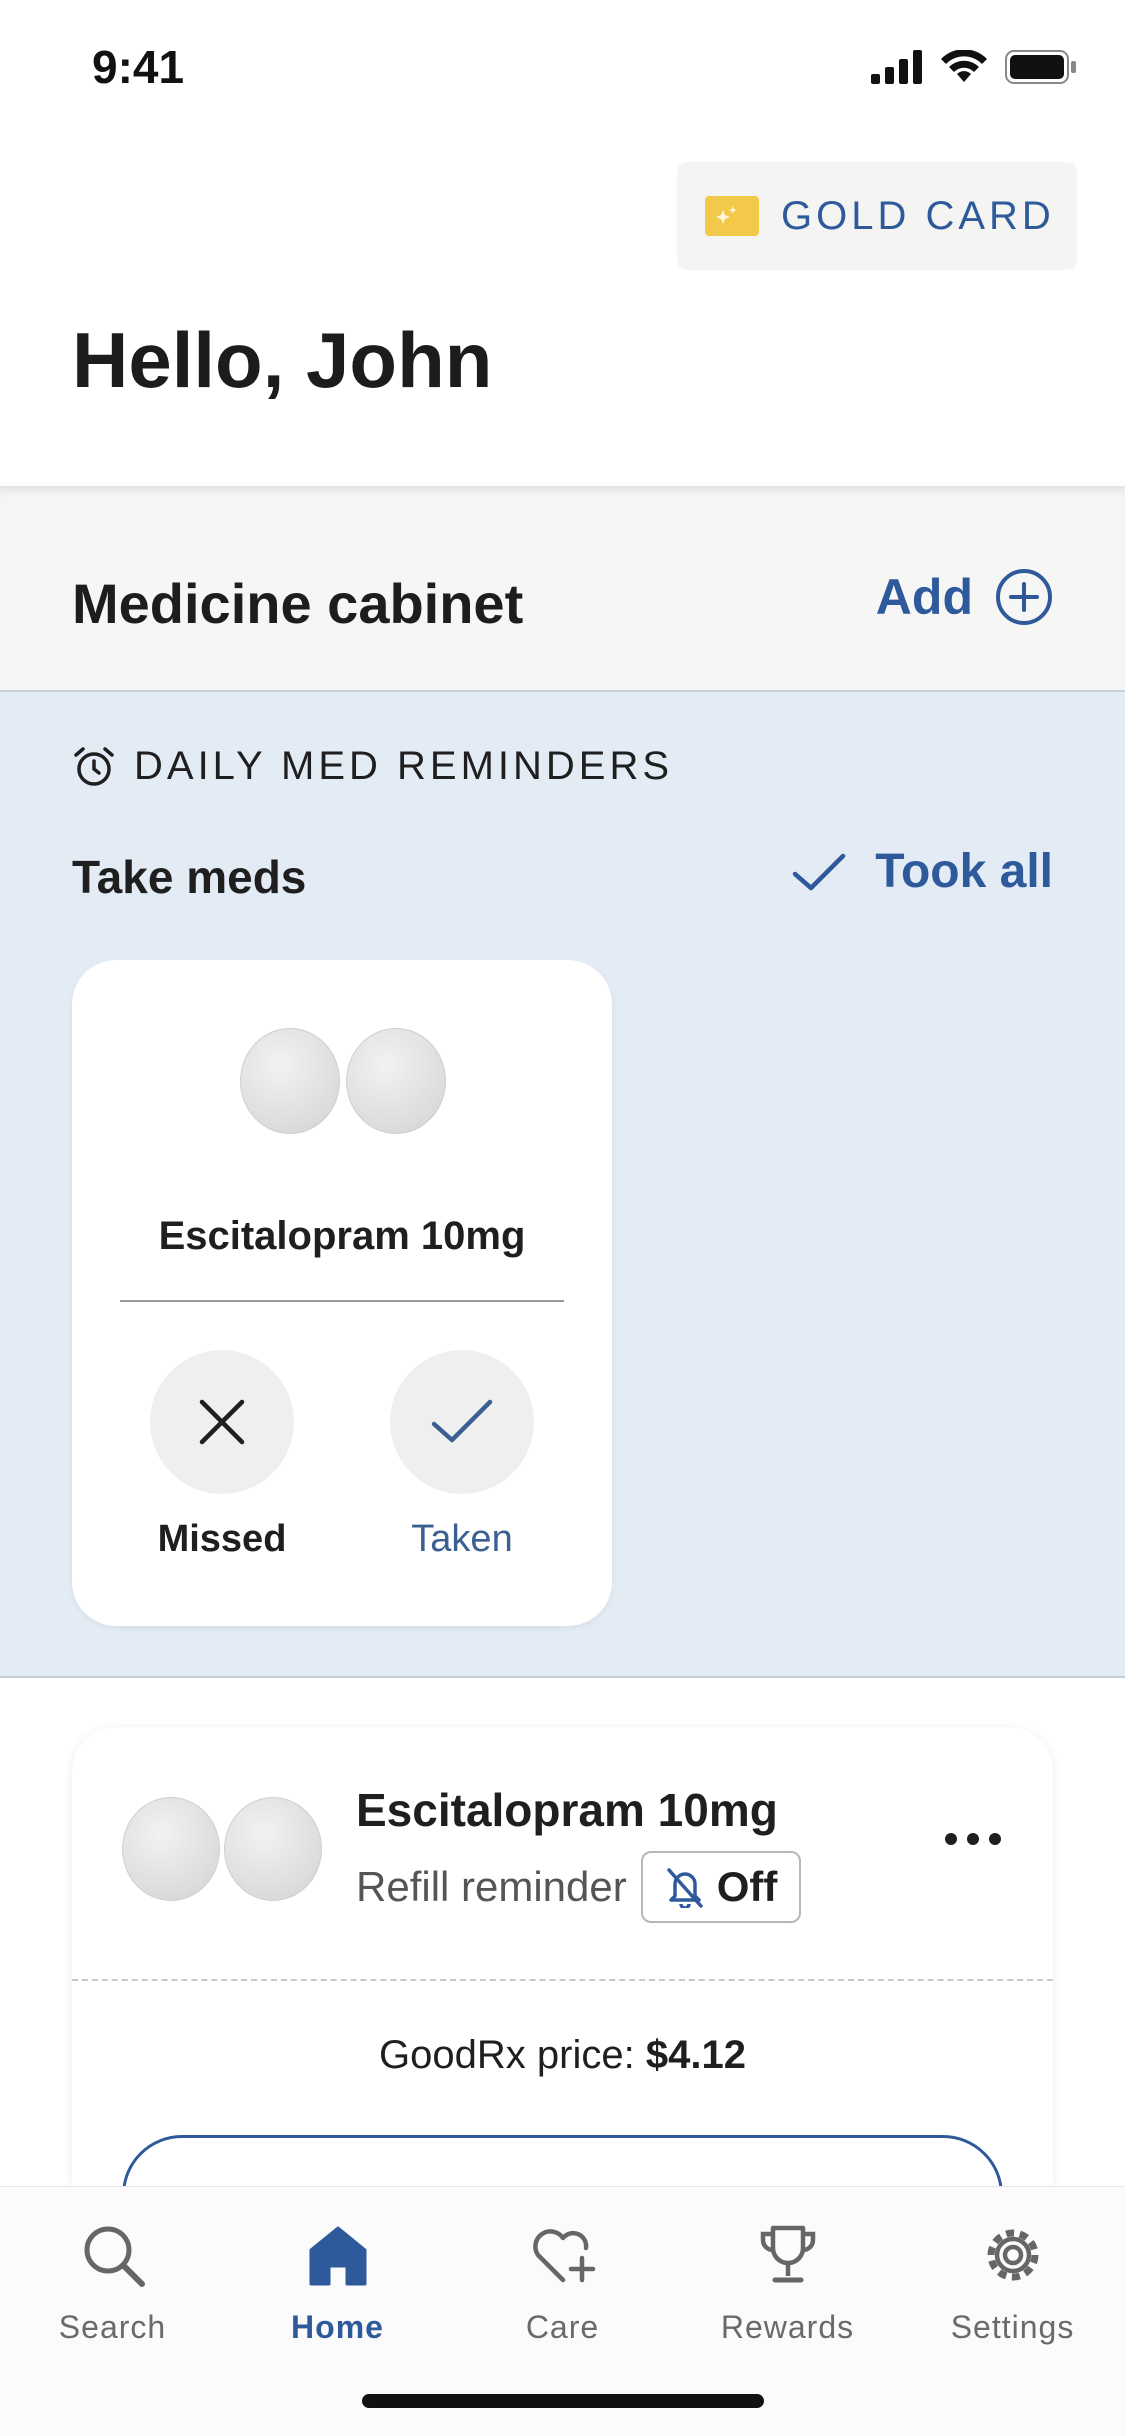 The width and height of the screenshot is (1125, 2436). I want to click on took-all-label: Took all, so click(964, 871).